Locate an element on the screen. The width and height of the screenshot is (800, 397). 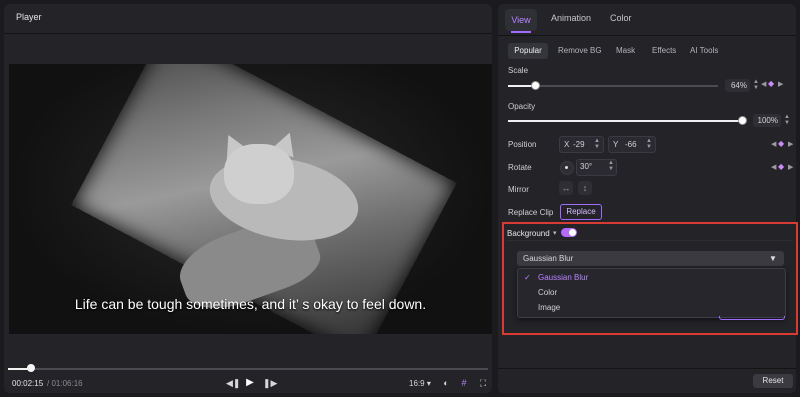
grid-icon: # is located at coordinates (464, 383).